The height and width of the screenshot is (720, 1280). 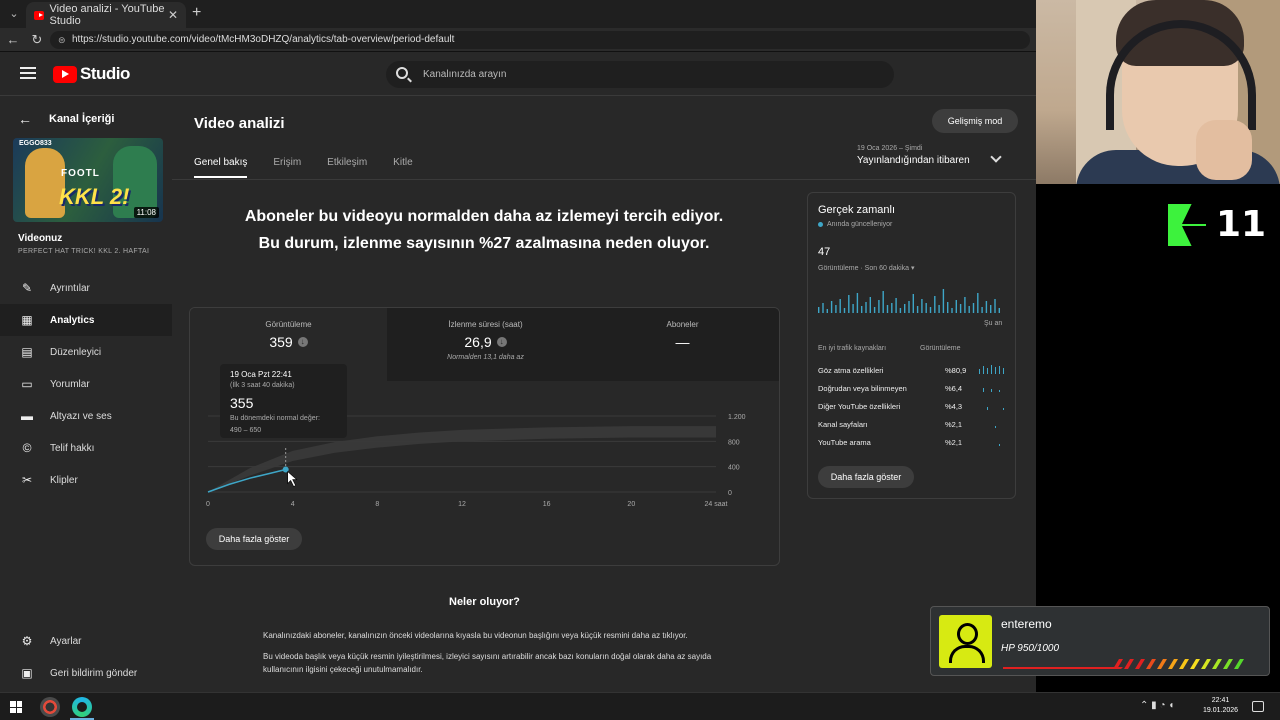 What do you see at coordinates (246, 430) in the screenshot?
I see `tooltip-range: 490 – 650` at bounding box center [246, 430].